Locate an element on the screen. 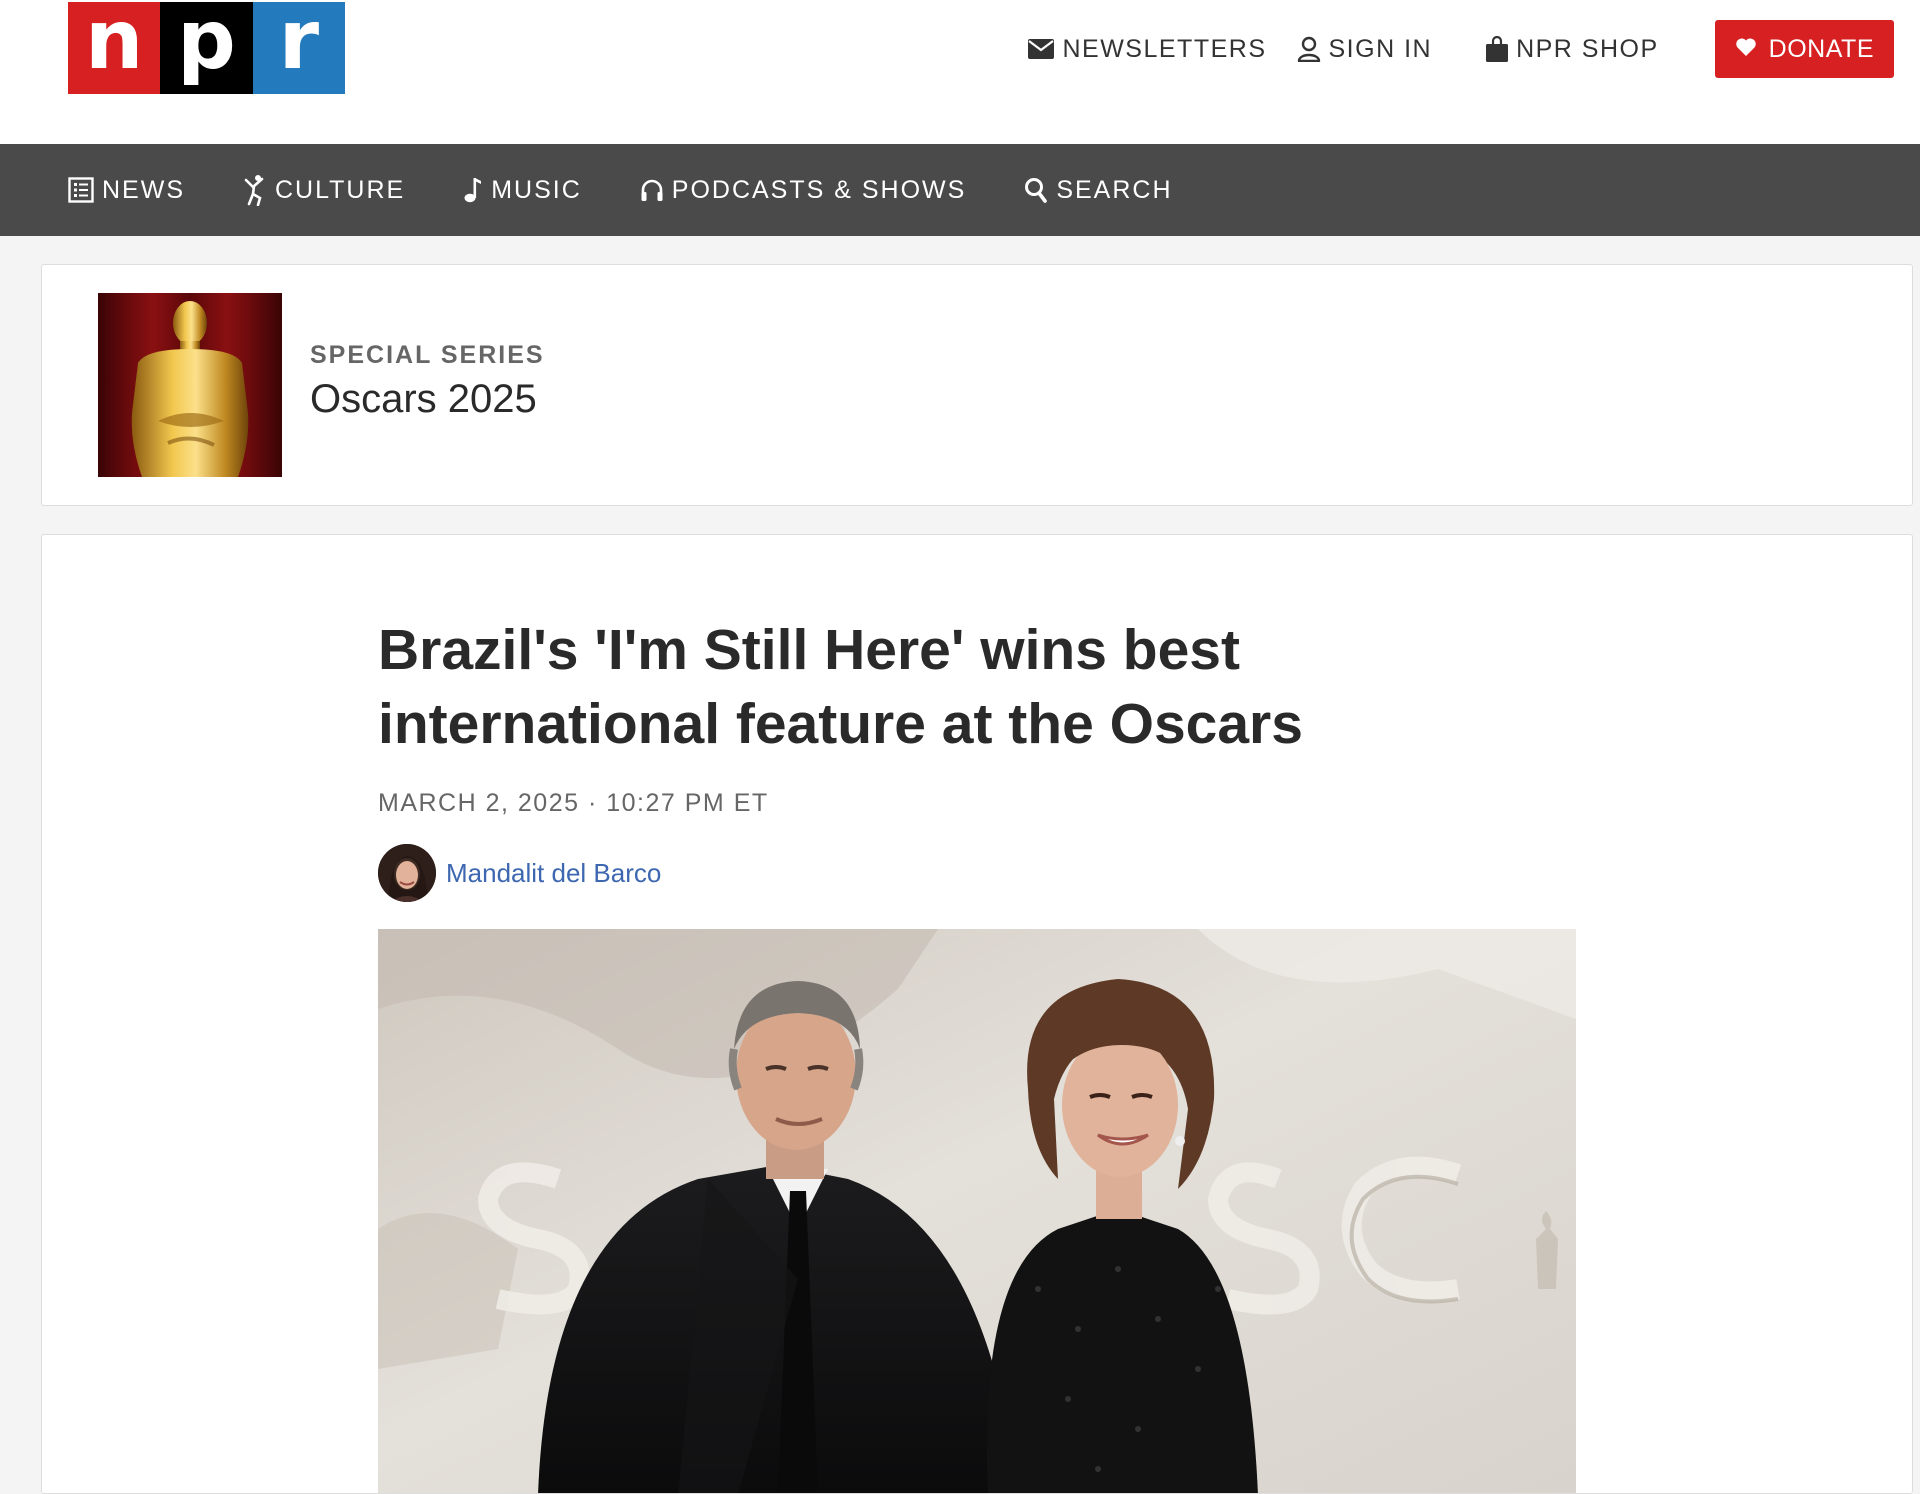 This screenshot has width=1920, height=1494. npr-shop-link: NPR SHOP is located at coordinates (1572, 49).